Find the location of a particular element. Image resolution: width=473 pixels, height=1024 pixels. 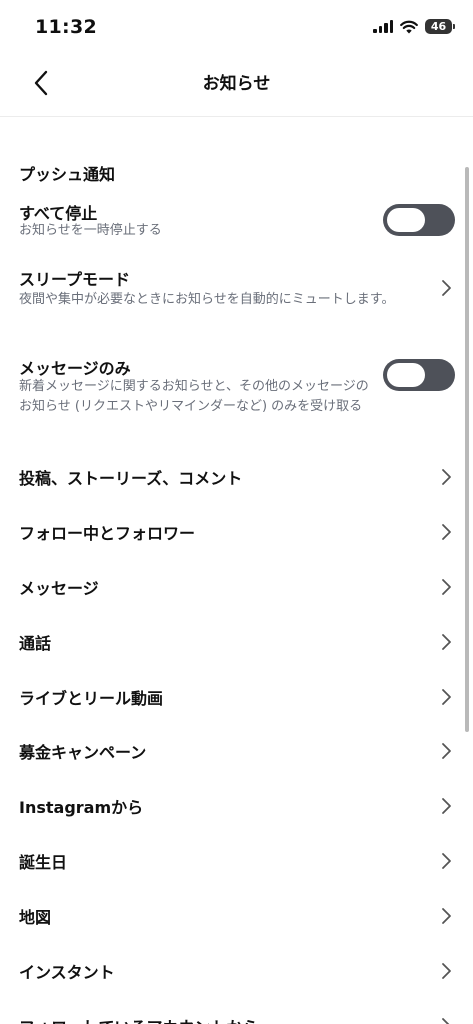

setting-sleep-mode-description: 夜間や集中が必要なときにお知らせを自動的にミュートします。 is located at coordinates (207, 299).